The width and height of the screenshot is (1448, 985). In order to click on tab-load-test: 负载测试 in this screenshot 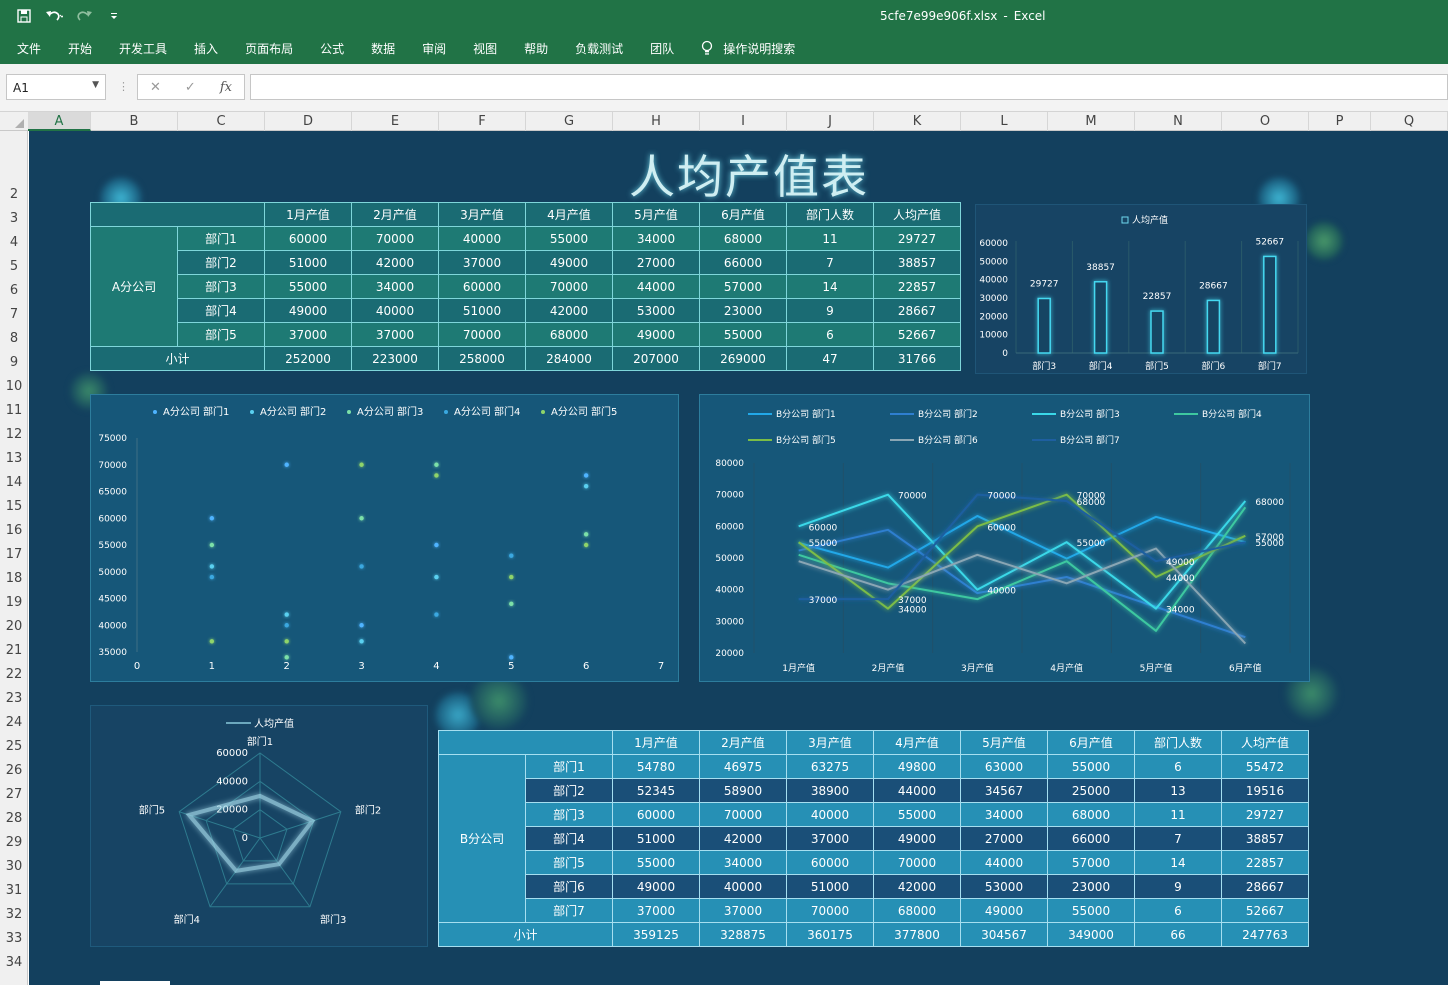, I will do `click(599, 48)`.